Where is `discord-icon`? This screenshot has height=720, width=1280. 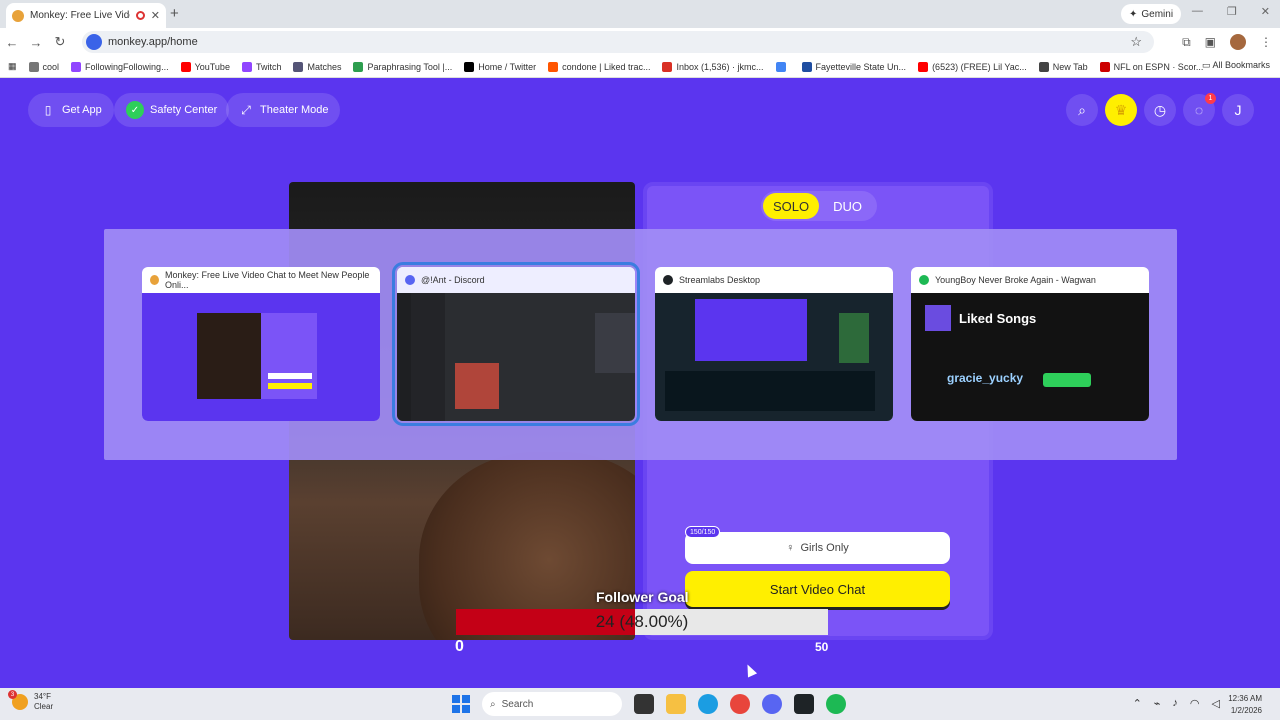 discord-icon is located at coordinates (772, 704).